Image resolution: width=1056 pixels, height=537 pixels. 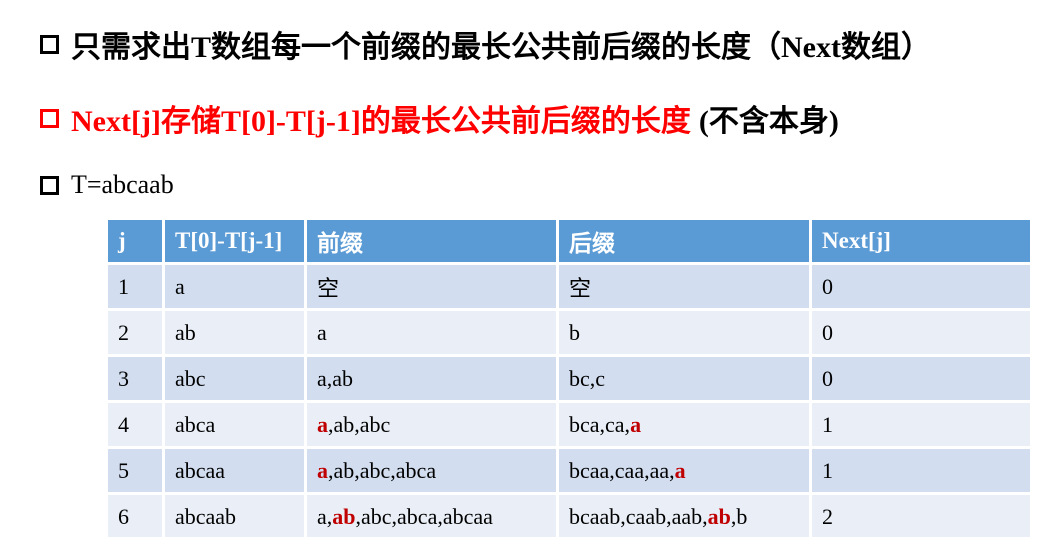 What do you see at coordinates (136, 426) in the screenshot?
I see `cell-j: 4` at bounding box center [136, 426].